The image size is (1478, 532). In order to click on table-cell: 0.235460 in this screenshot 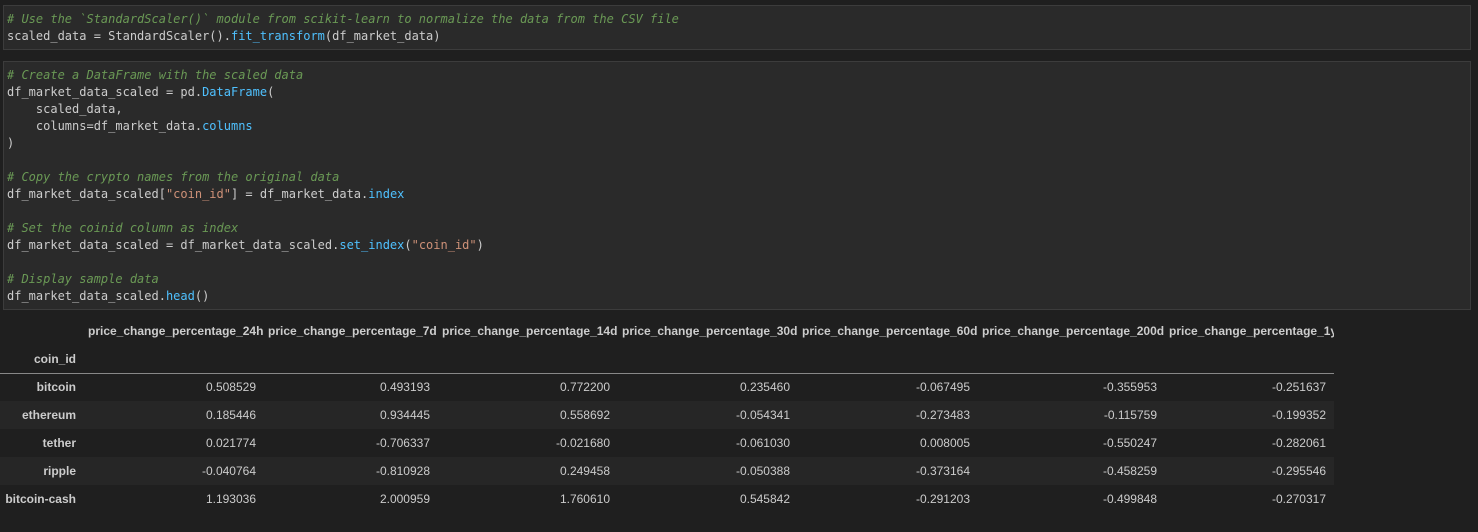, I will do `click(764, 387)`.